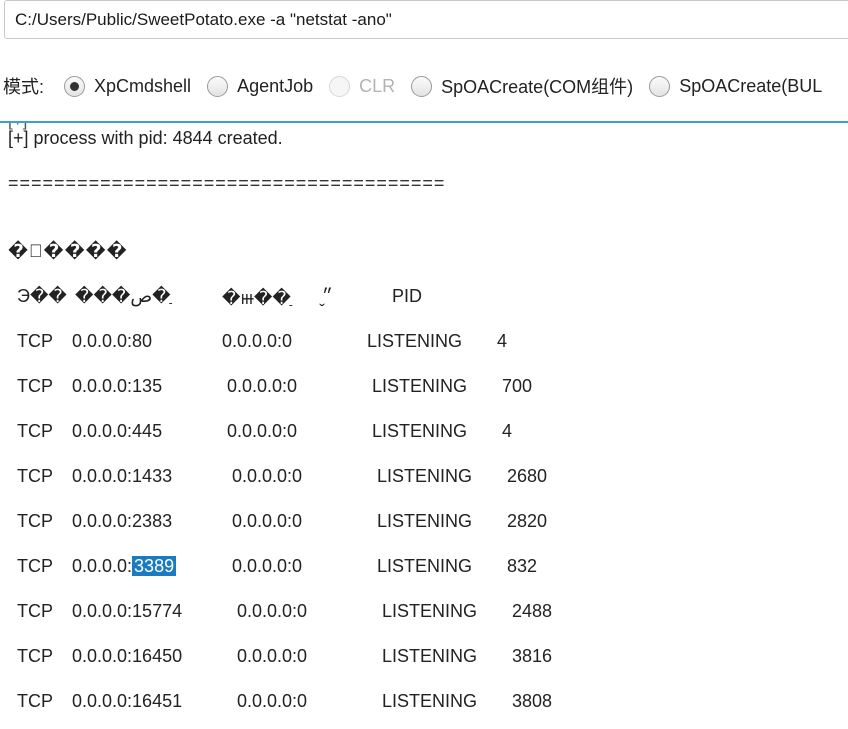  I want to click on row-pid: 2820, so click(527, 521).